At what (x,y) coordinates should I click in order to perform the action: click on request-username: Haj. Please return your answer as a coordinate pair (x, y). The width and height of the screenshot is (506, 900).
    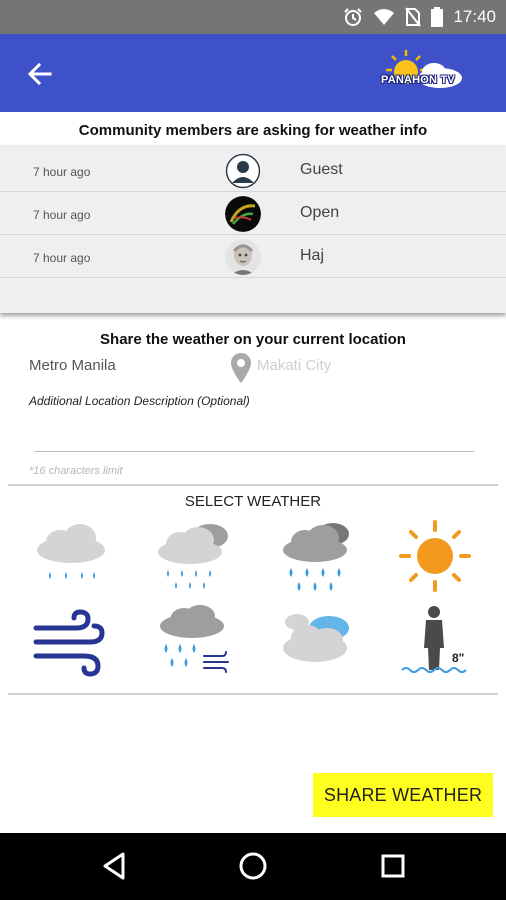
    Looking at the image, I should click on (312, 255).